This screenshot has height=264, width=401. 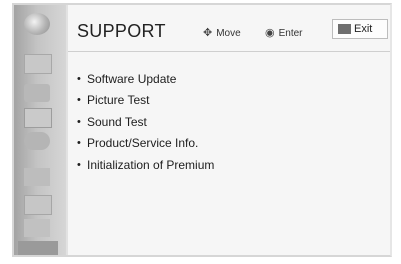 I want to click on logo-icon, so click(x=37, y=24).